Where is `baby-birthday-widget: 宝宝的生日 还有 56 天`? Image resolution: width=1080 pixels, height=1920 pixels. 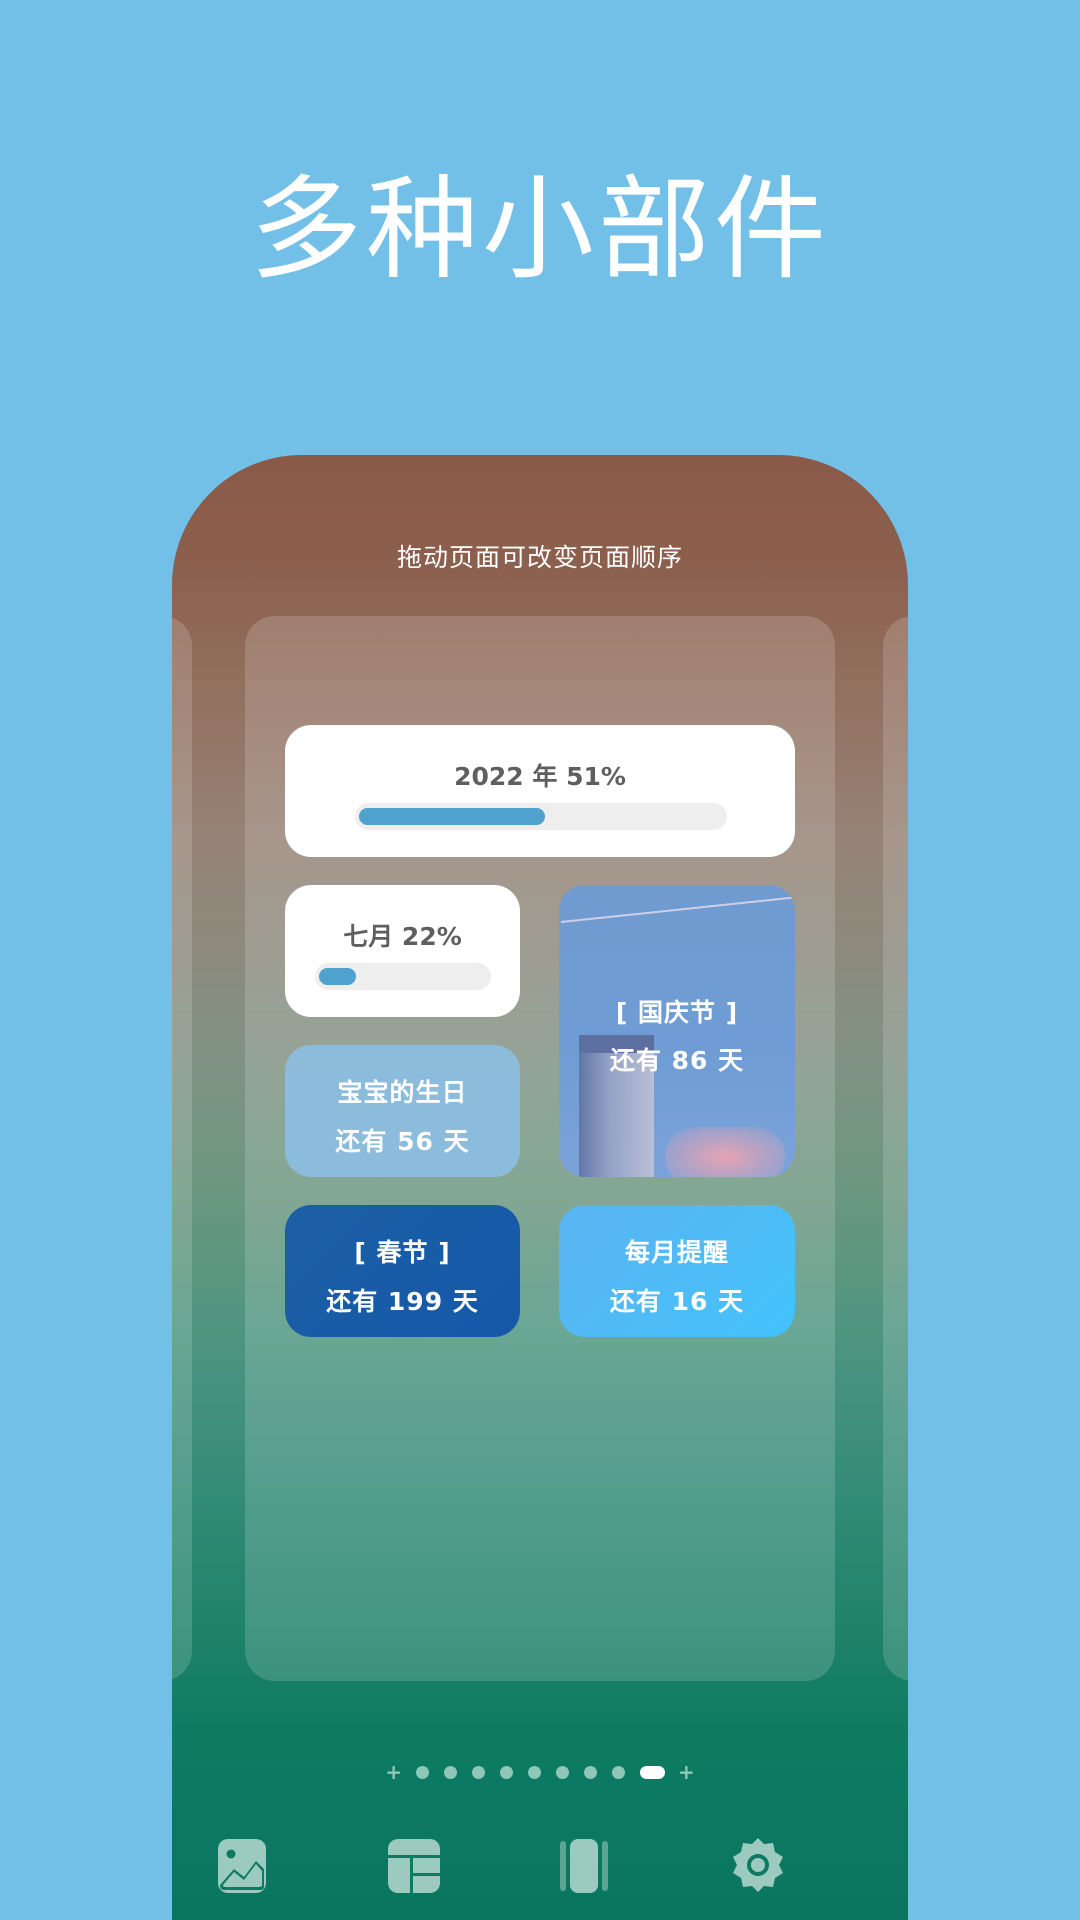
baby-birthday-widget: 宝宝的生日 还有 56 天 is located at coordinates (402, 1111).